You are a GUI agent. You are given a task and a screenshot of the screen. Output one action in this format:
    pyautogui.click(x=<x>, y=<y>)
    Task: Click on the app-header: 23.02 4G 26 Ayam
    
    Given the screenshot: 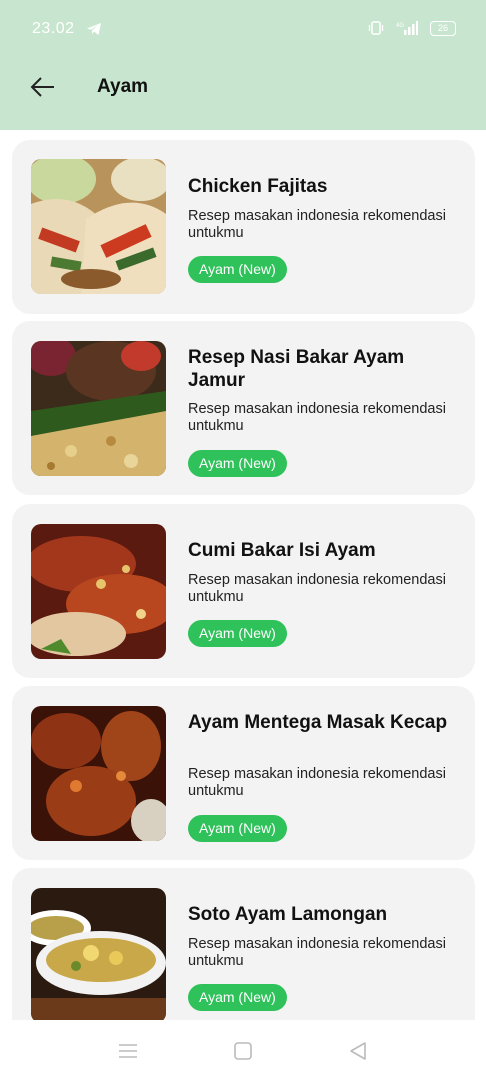 What is the action you would take?
    pyautogui.click(x=243, y=65)
    